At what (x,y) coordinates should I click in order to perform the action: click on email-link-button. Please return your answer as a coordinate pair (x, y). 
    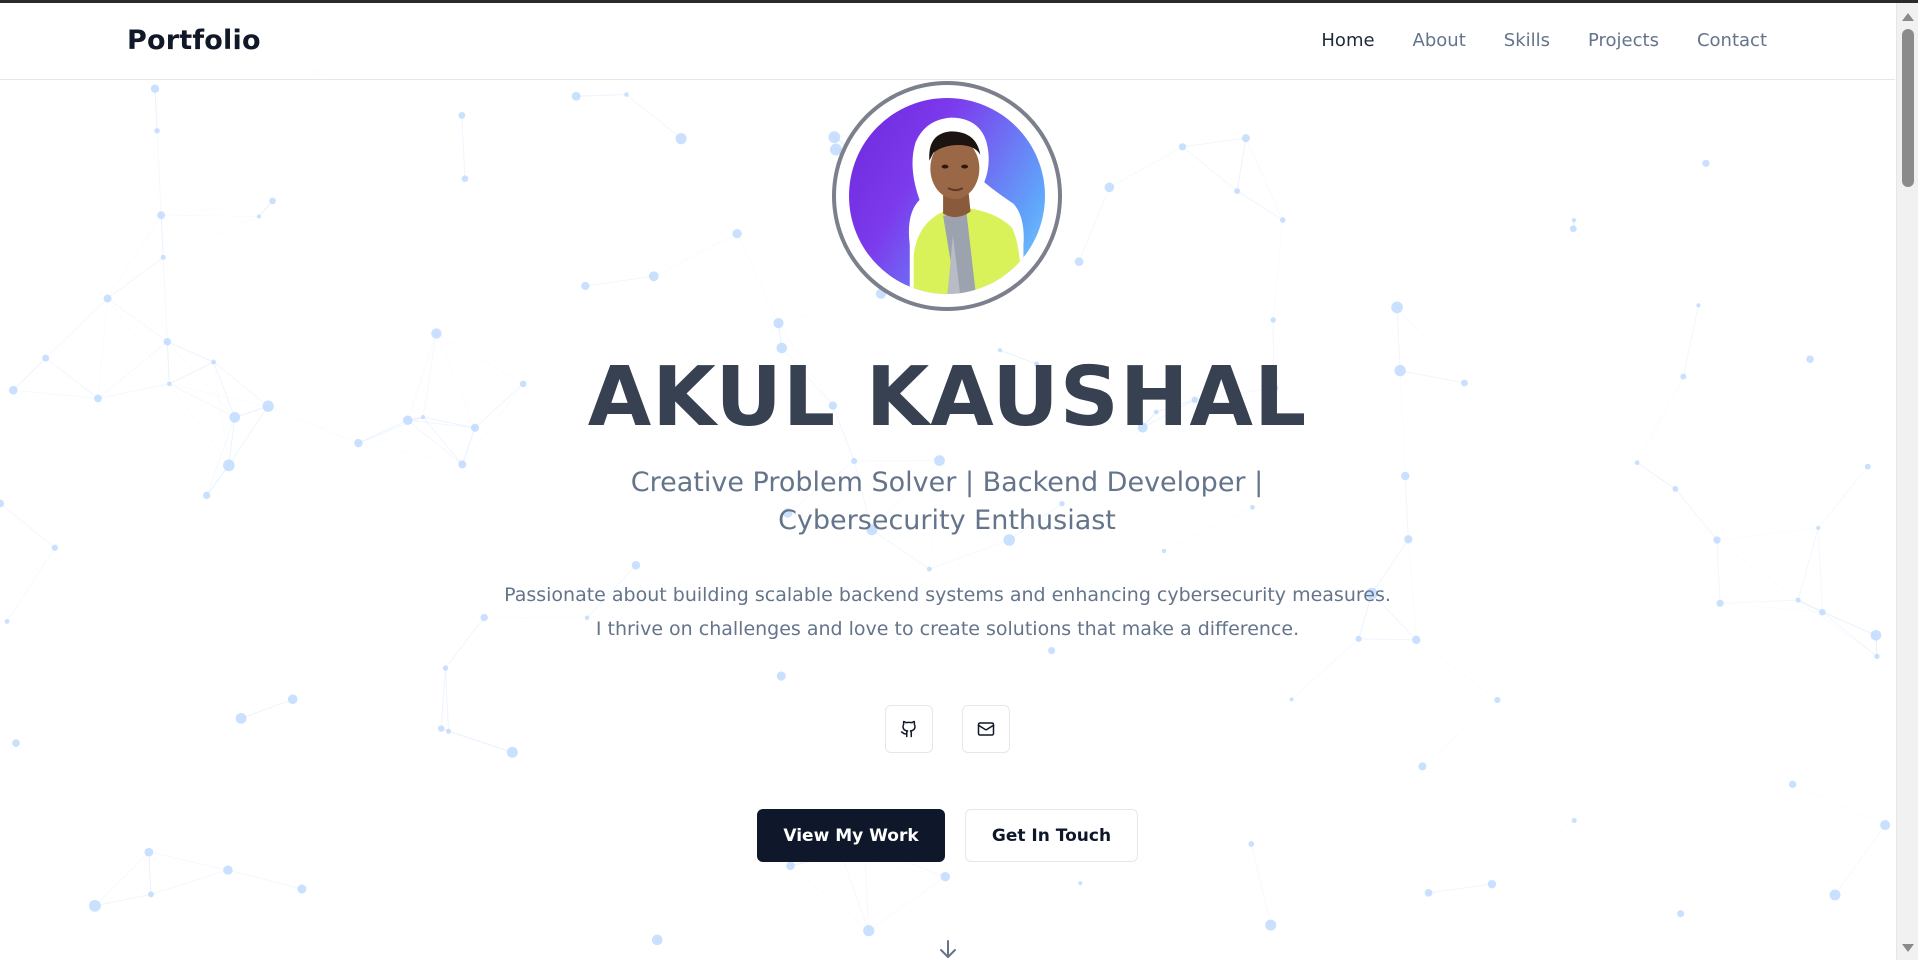
    Looking at the image, I should click on (986, 729).